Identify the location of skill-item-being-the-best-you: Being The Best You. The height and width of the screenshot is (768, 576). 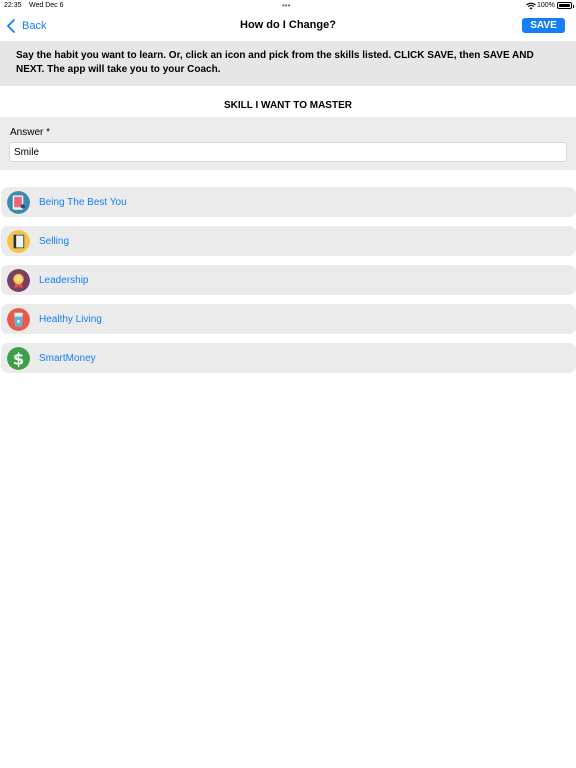
(288, 202).